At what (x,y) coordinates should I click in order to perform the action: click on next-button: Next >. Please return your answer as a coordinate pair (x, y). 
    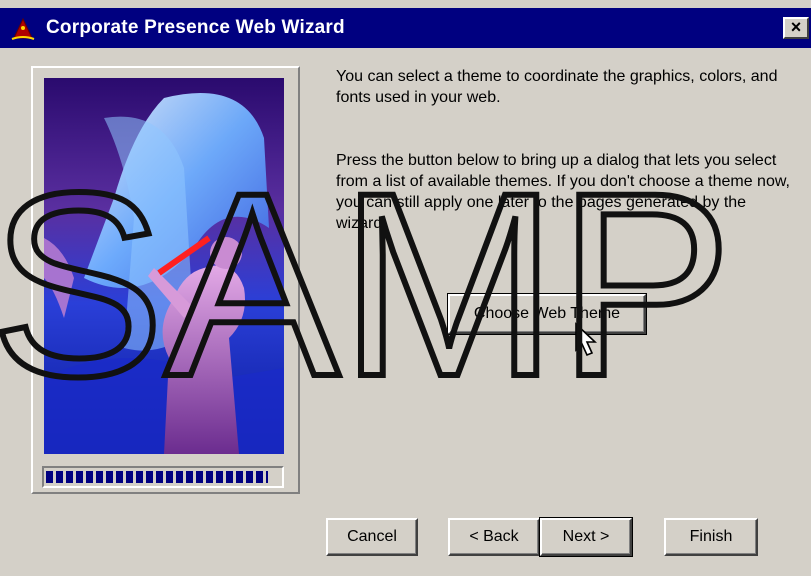
    Looking at the image, I should click on (586, 537).